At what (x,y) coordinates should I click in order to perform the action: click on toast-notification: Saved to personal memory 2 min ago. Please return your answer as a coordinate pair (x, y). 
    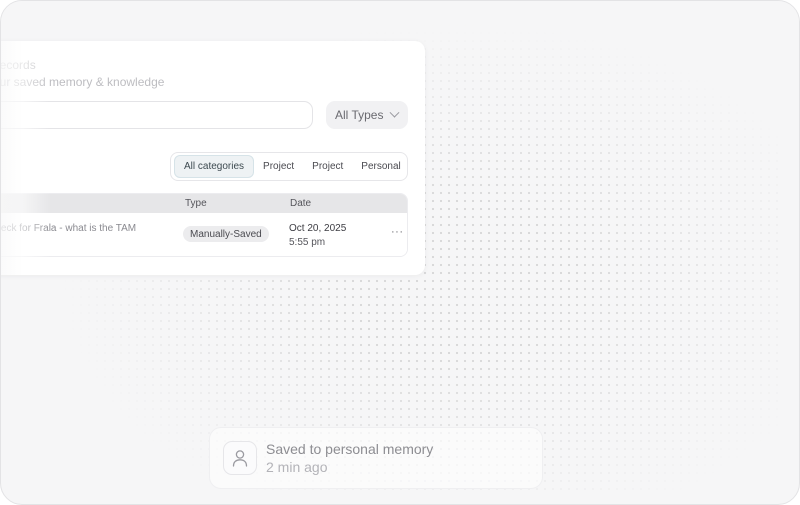
    Looking at the image, I should click on (376, 458).